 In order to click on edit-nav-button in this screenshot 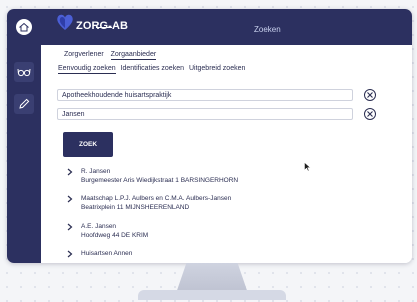, I will do `click(24, 104)`.